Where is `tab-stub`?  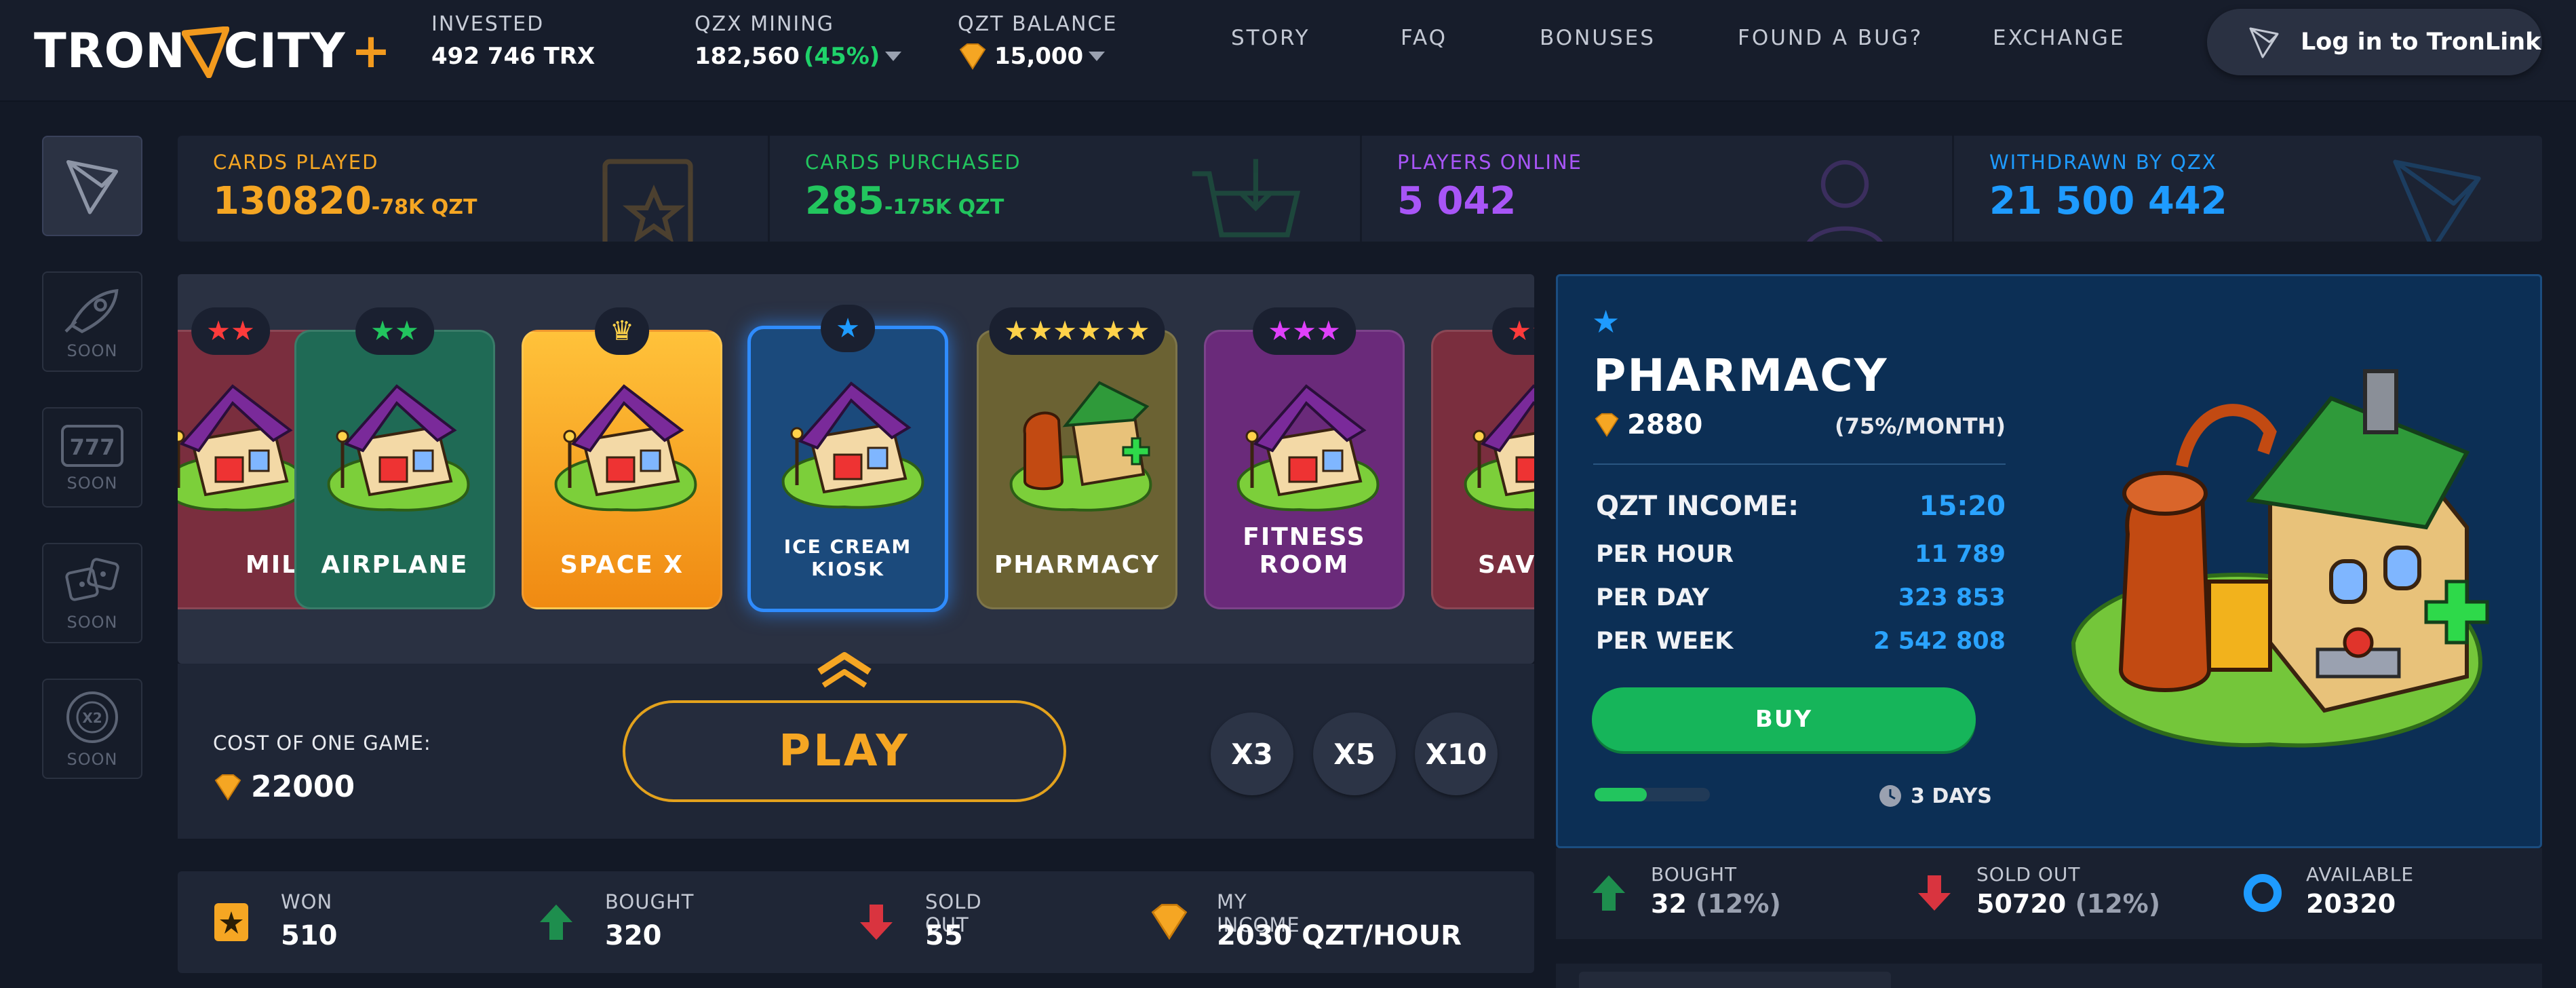 tab-stub is located at coordinates (1735, 980).